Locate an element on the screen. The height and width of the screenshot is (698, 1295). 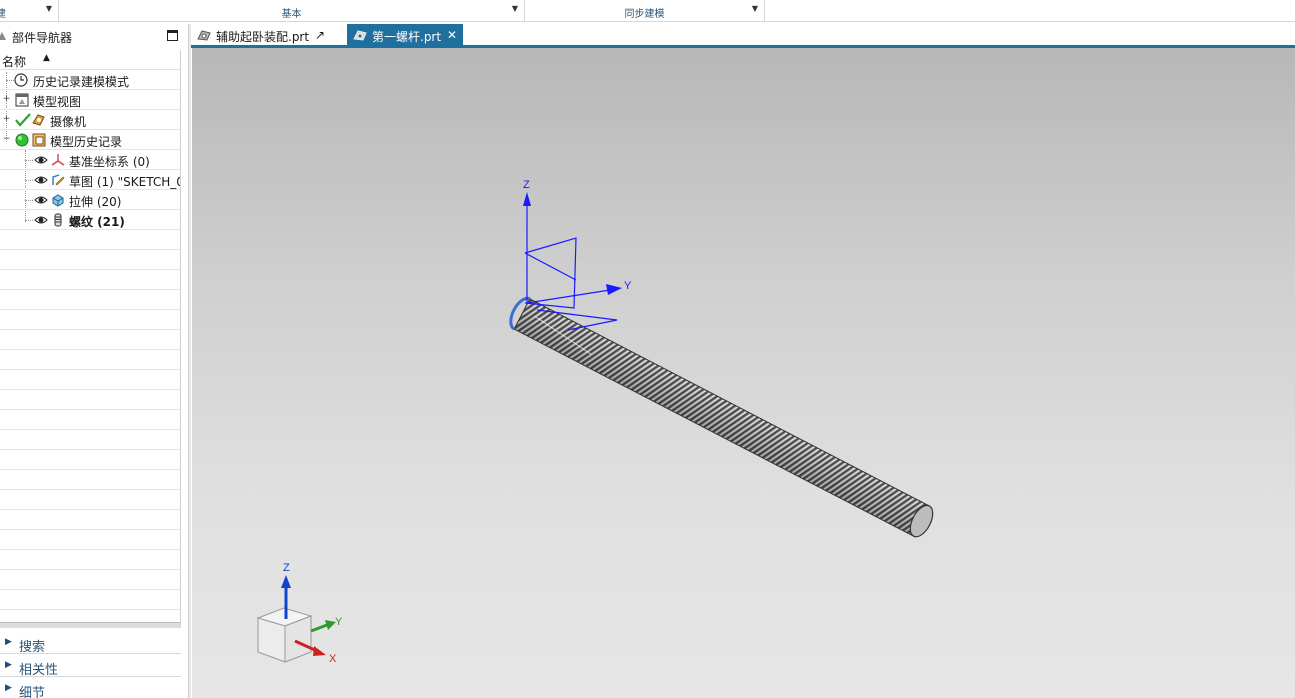
rod-shading is located at coordinates (722, 417).